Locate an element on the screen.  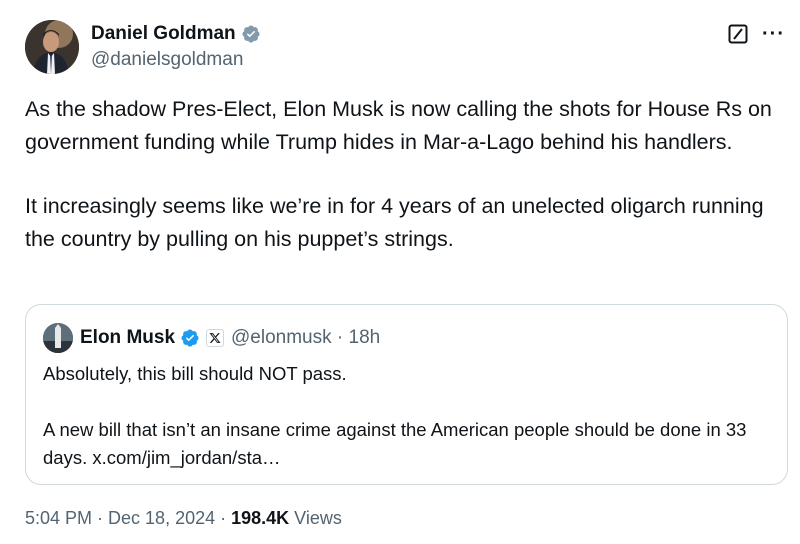
quoted-author-avatar is located at coordinates (58, 338).